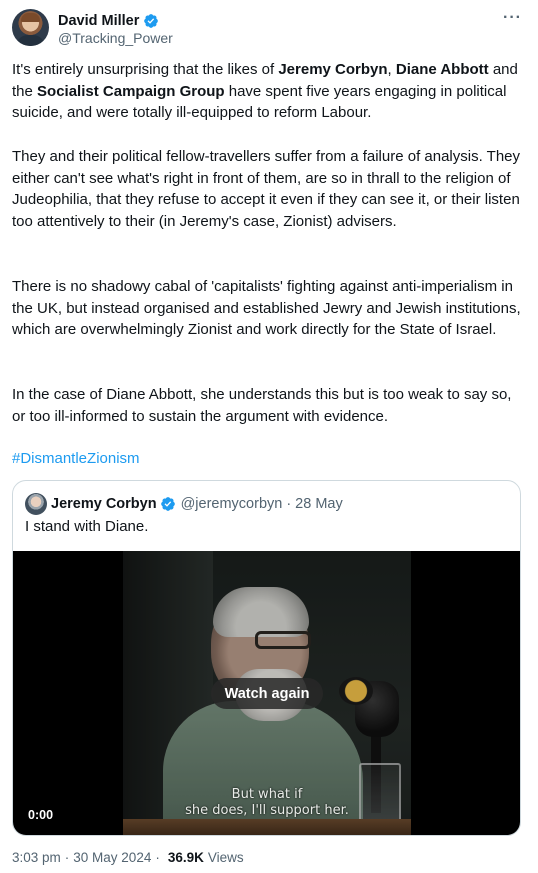 This screenshot has height=873, width=538. I want to click on avatar-hair, so click(30, 17).